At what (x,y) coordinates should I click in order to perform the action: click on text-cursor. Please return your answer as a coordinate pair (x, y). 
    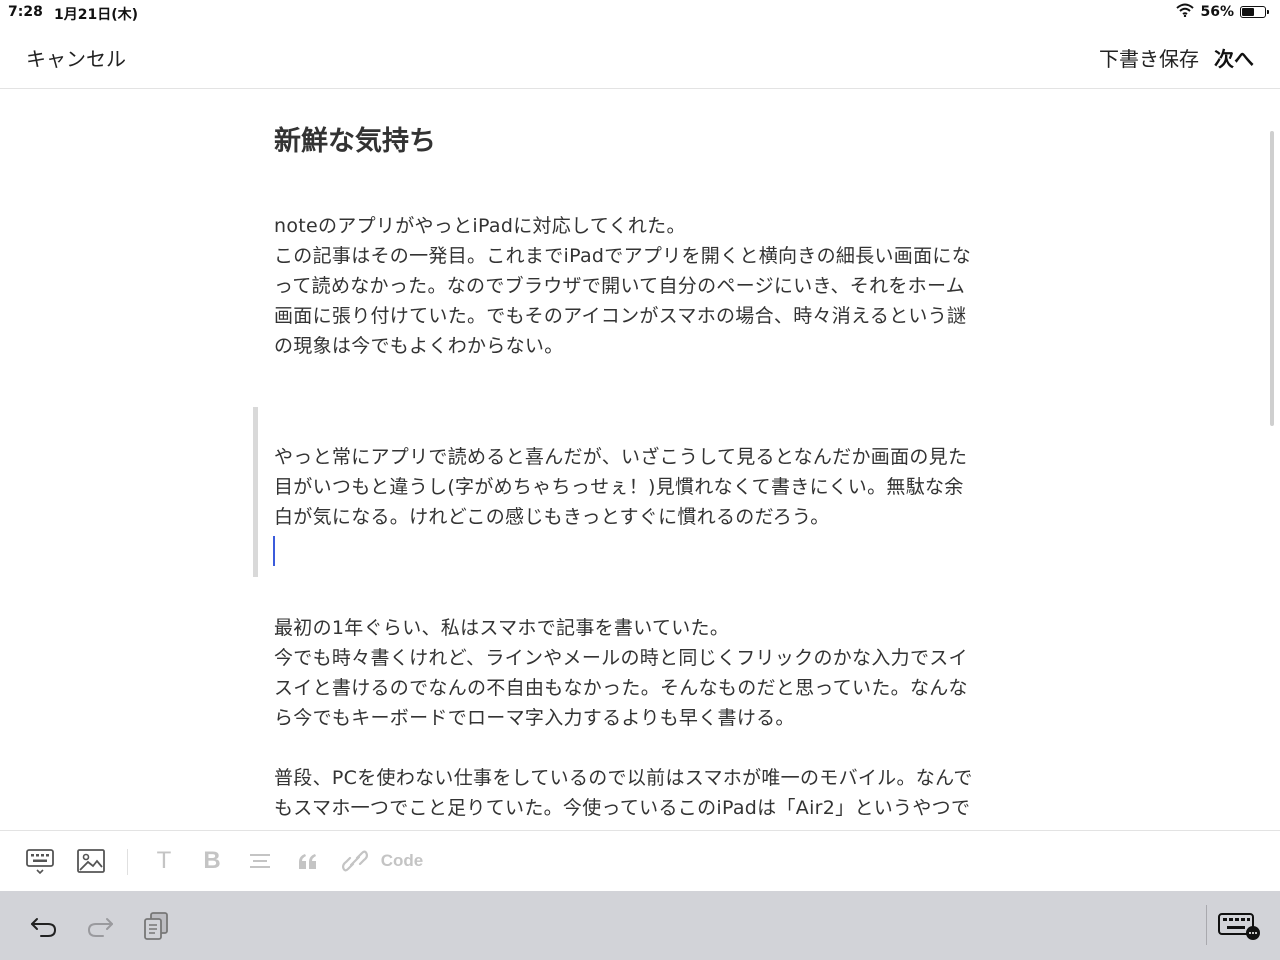
    Looking at the image, I should click on (274, 551).